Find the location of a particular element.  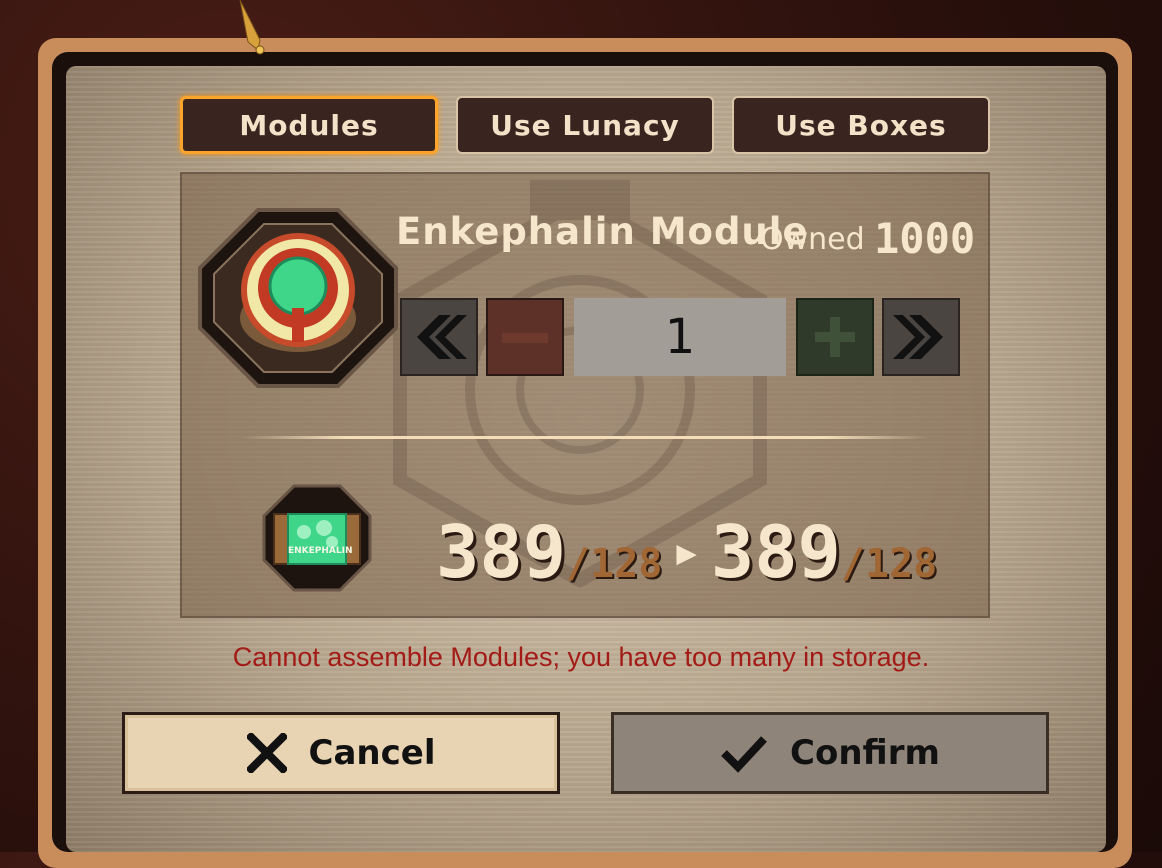

quantity-min-button is located at coordinates (439, 337).